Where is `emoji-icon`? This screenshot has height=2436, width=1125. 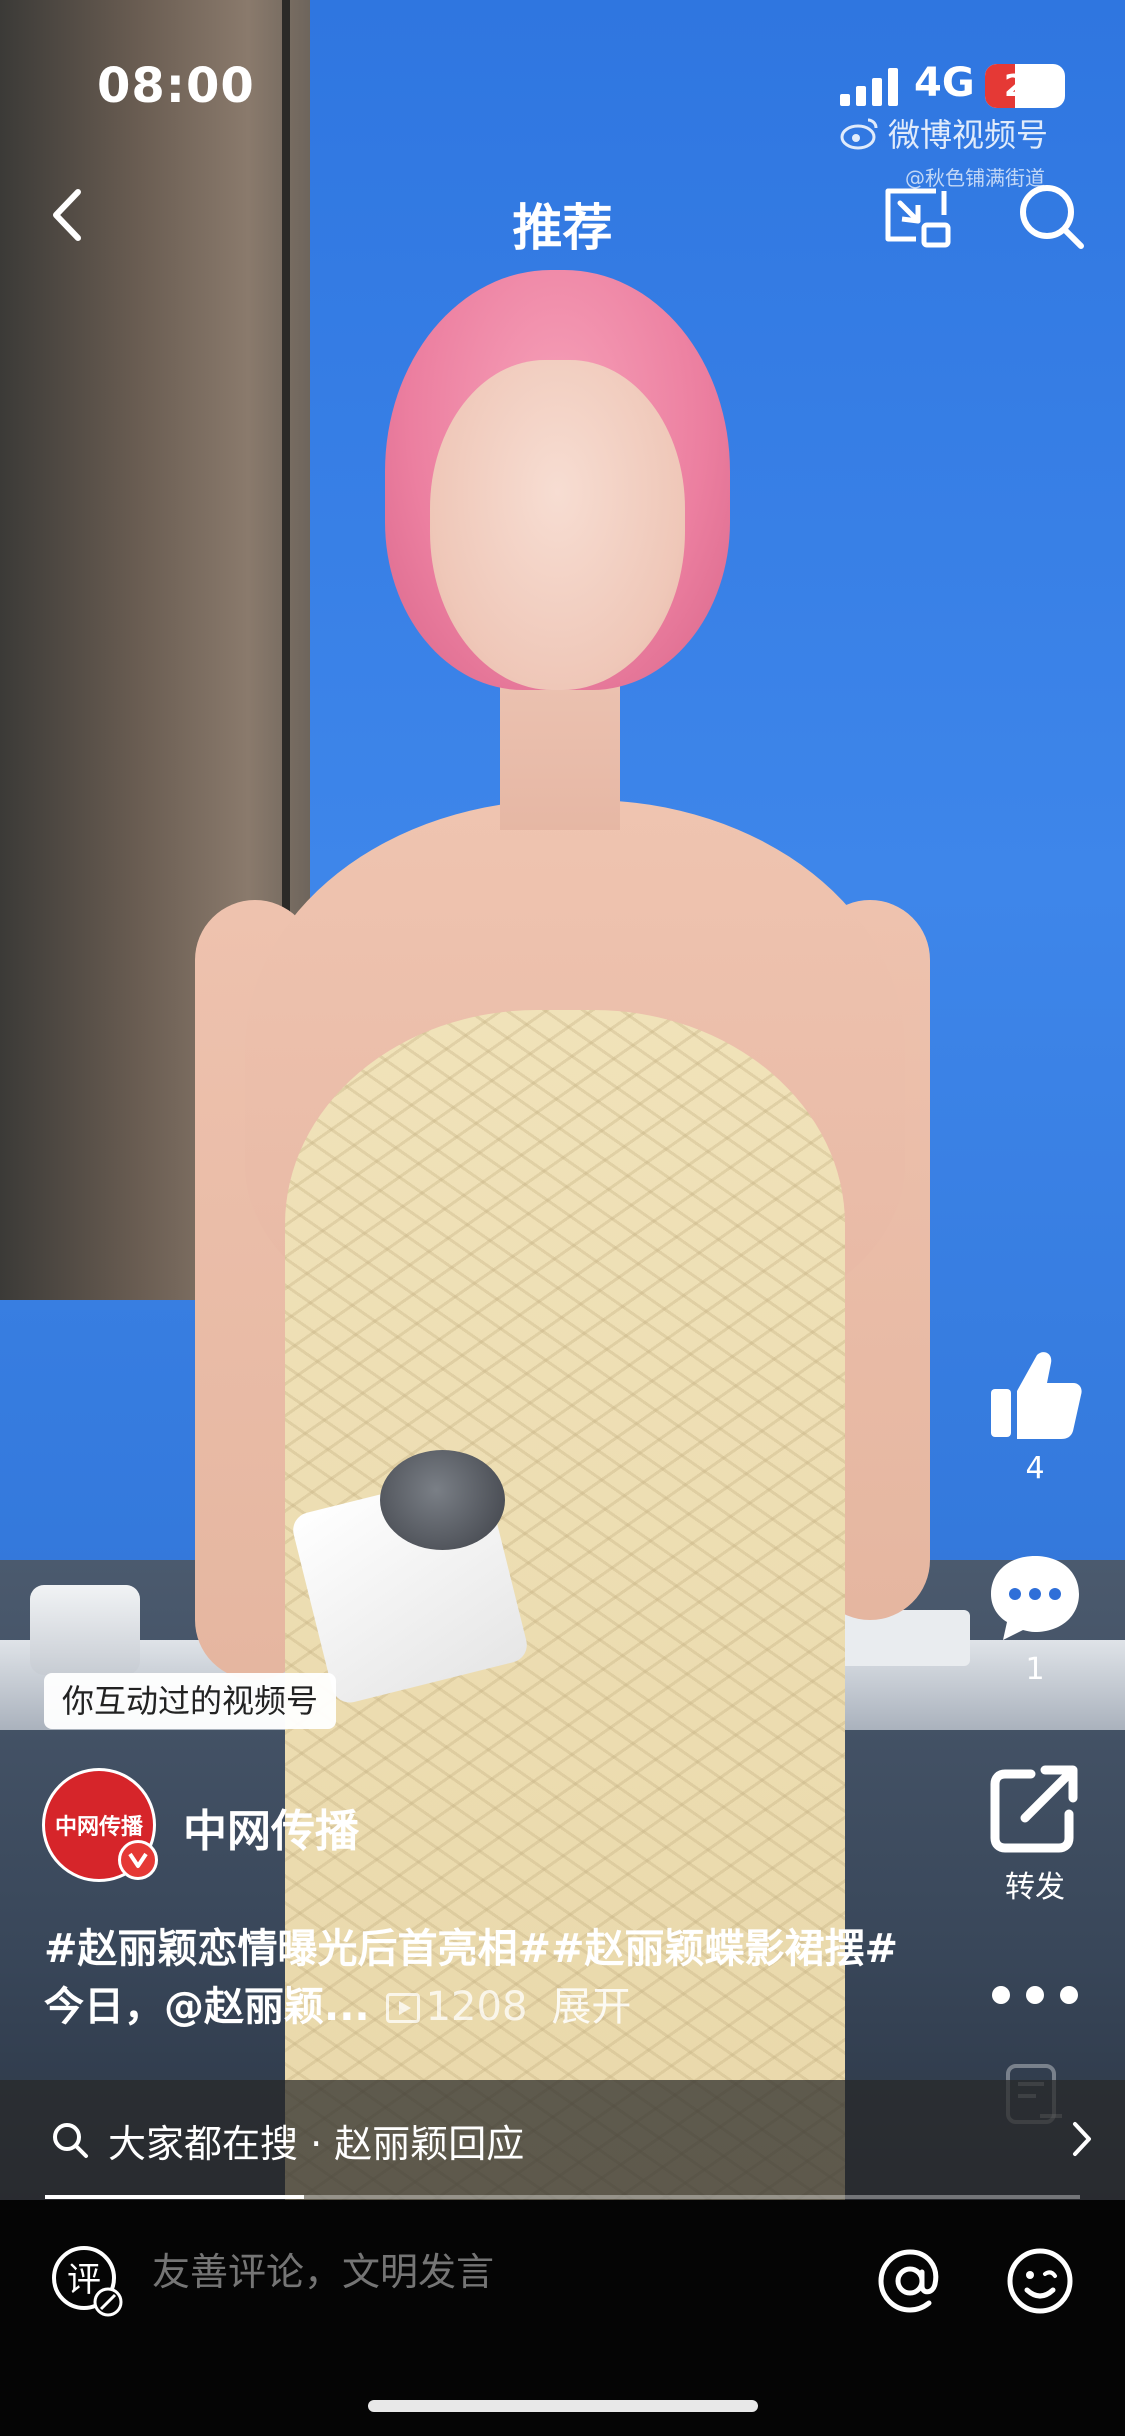
emoji-icon is located at coordinates (1040, 2281).